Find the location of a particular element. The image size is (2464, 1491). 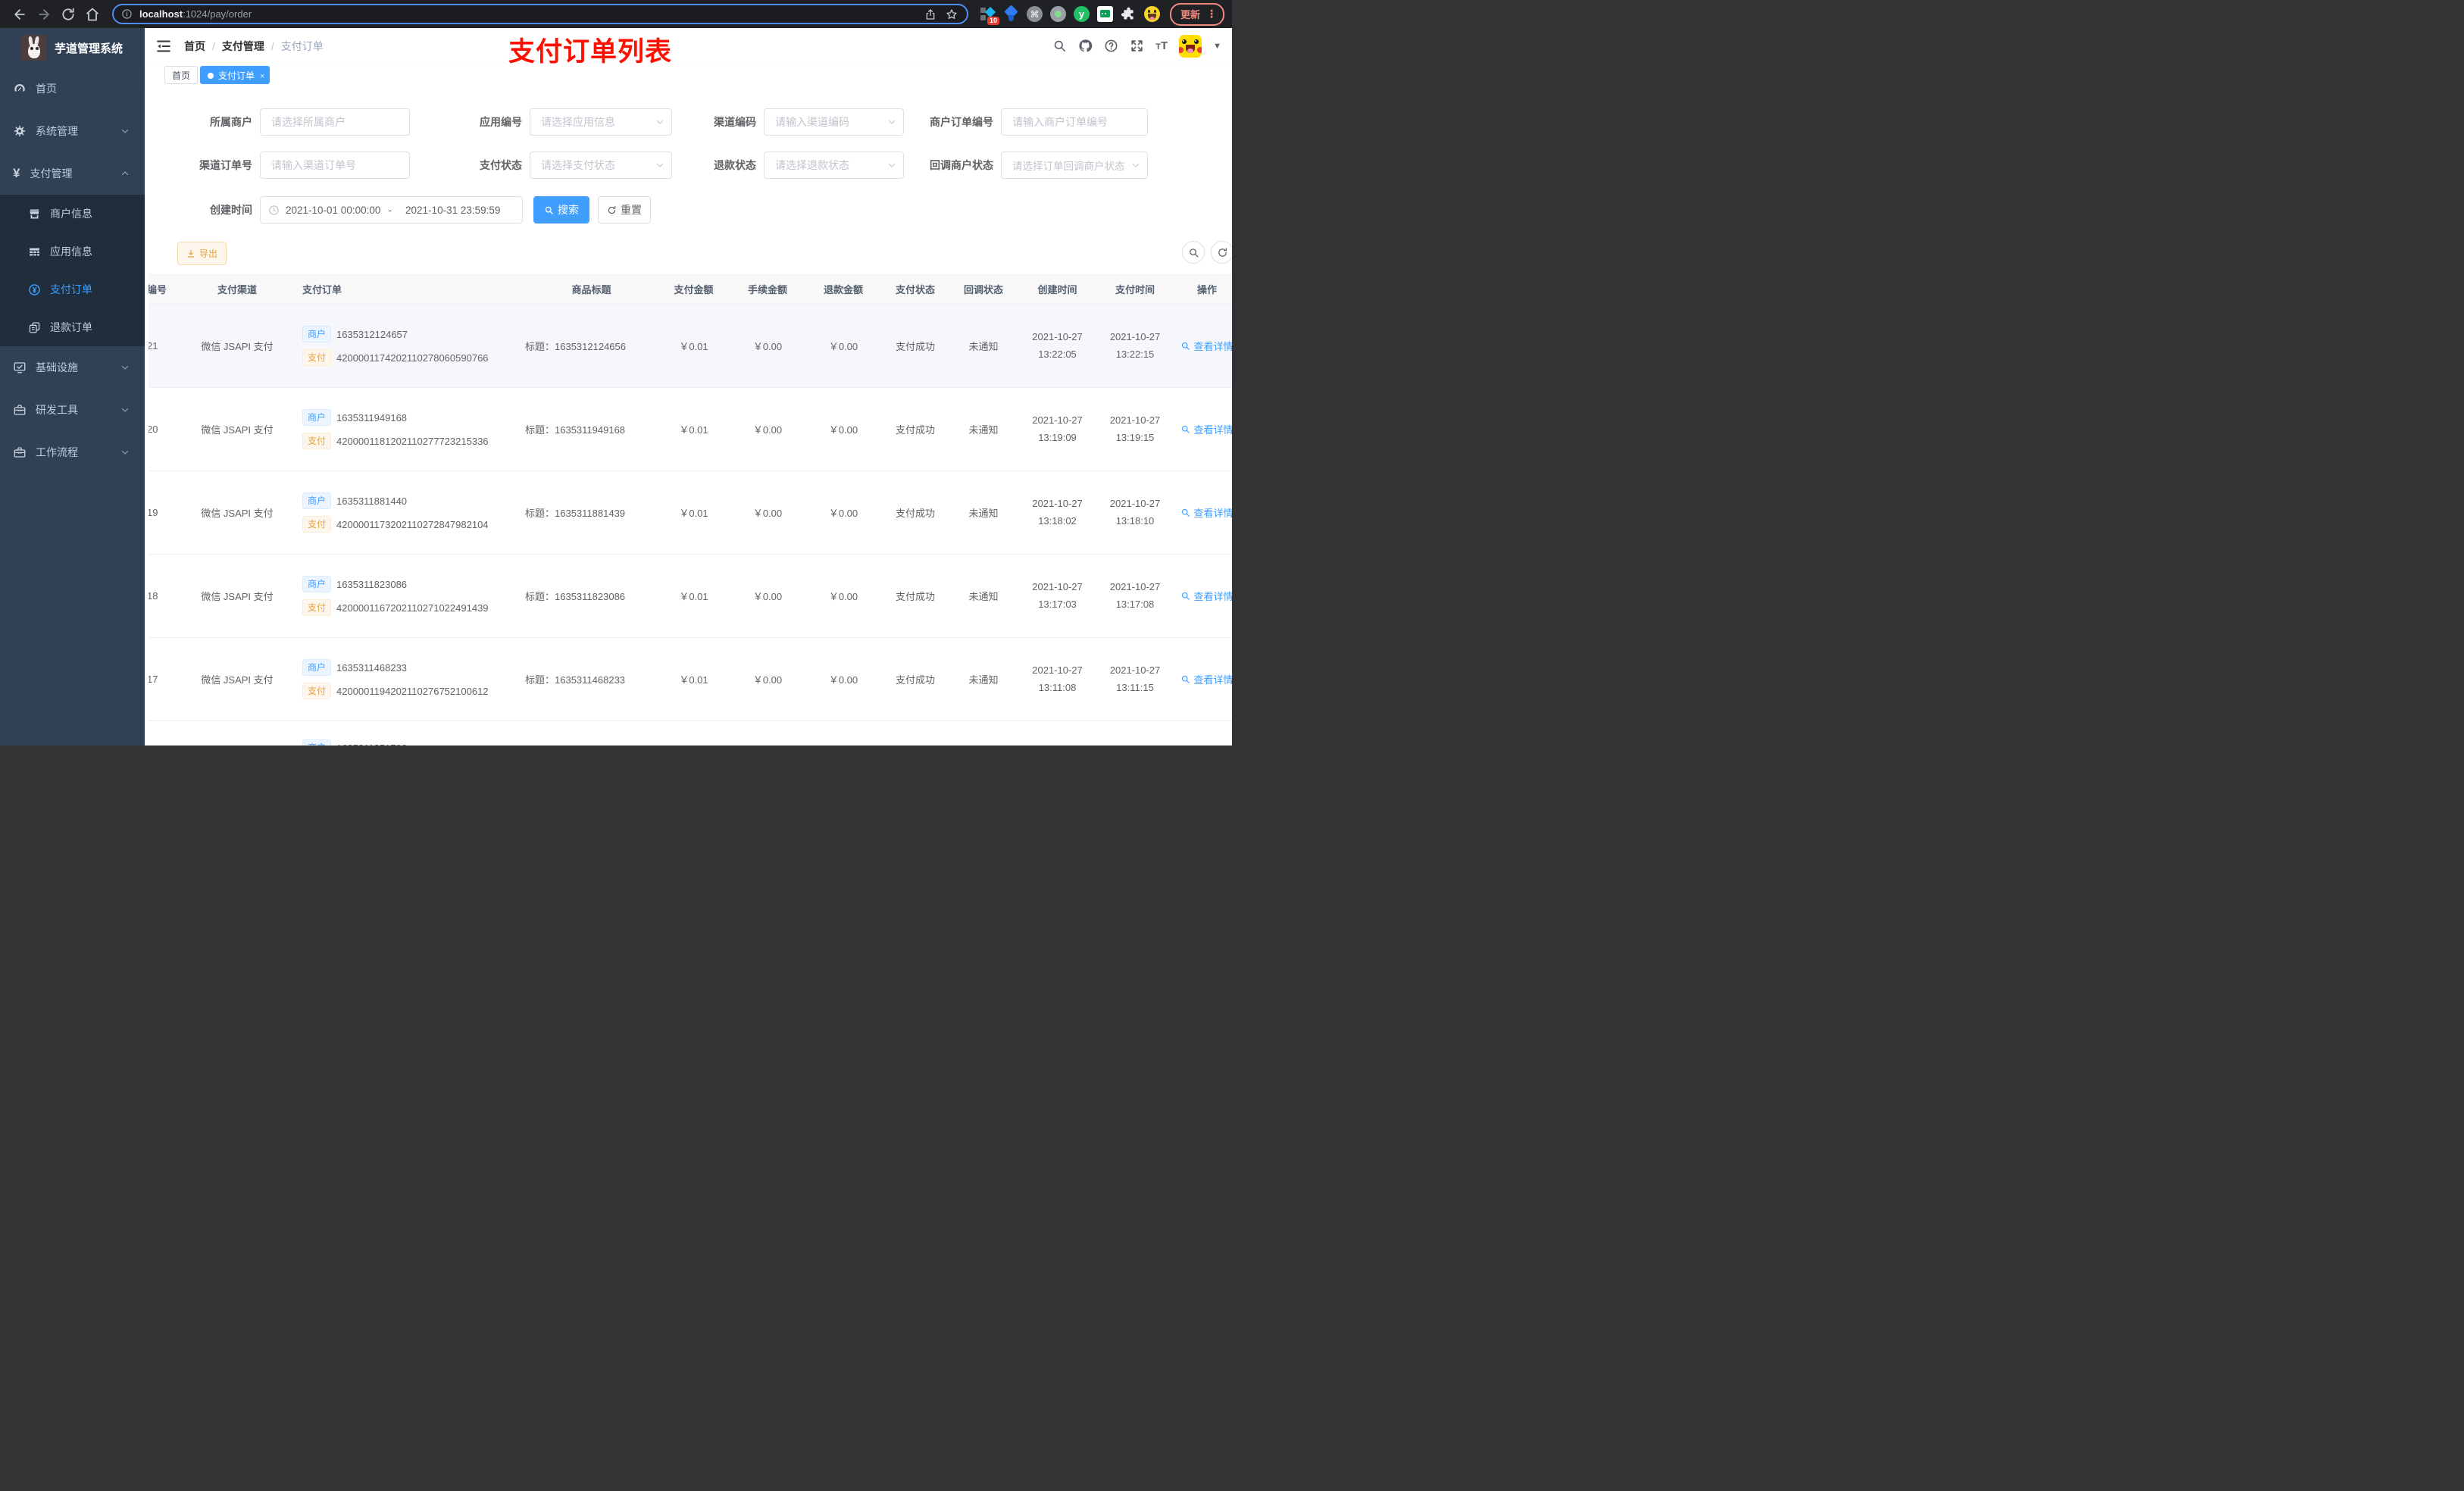

extension-gem-icon is located at coordinates (1011, 13).